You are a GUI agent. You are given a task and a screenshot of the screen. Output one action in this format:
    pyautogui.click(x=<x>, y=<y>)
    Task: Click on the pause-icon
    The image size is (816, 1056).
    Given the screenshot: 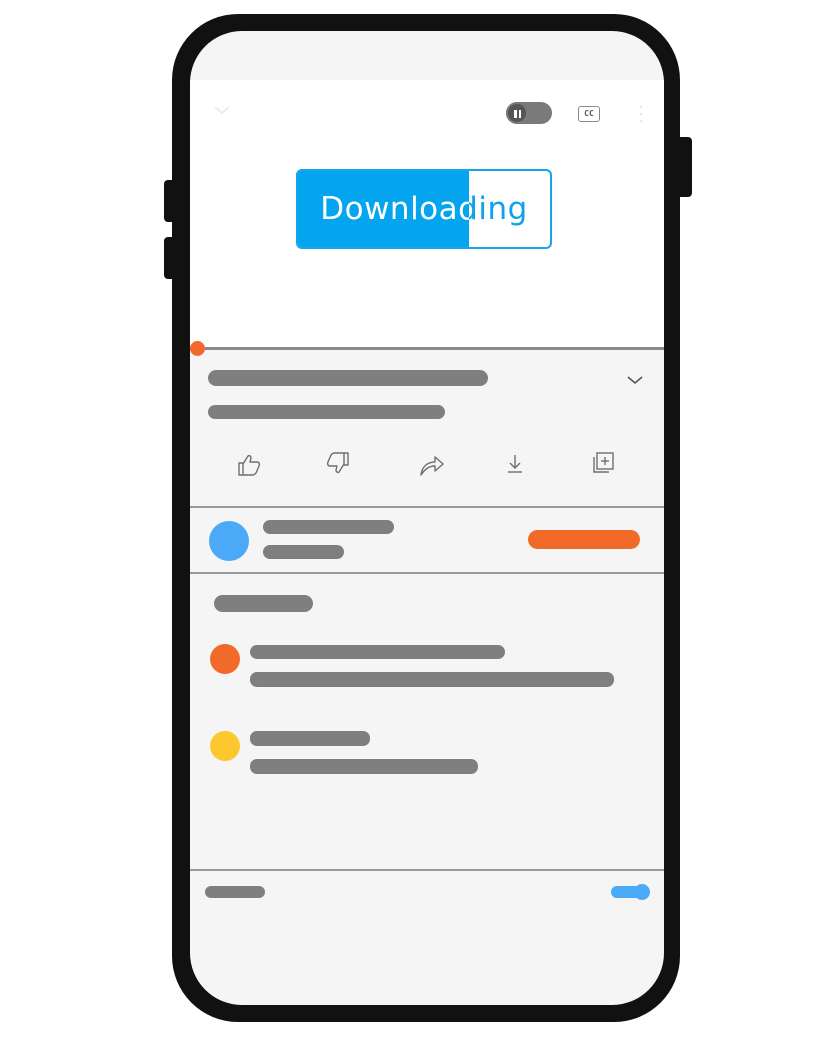 What is the action you would take?
    pyautogui.click(x=517, y=113)
    